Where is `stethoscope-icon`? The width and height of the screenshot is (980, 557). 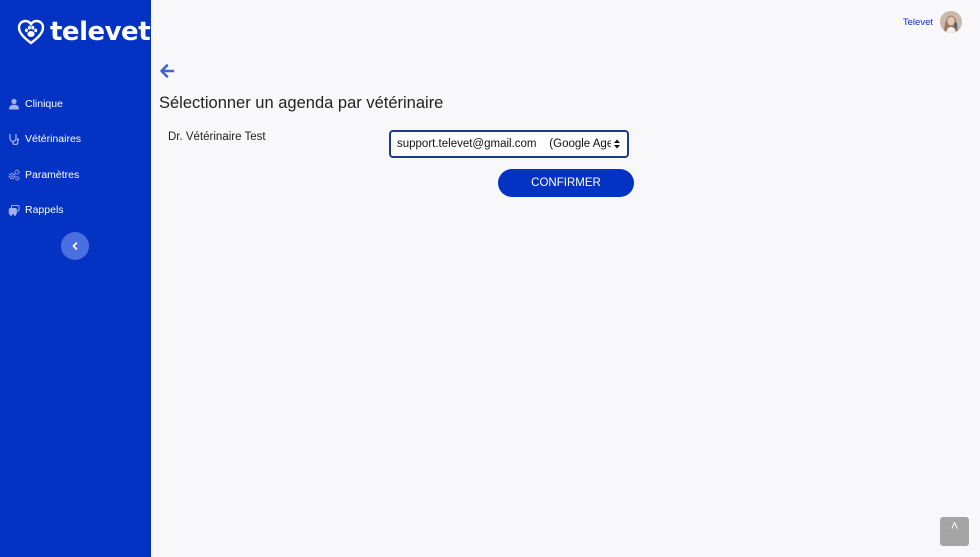 stethoscope-icon is located at coordinates (14, 139).